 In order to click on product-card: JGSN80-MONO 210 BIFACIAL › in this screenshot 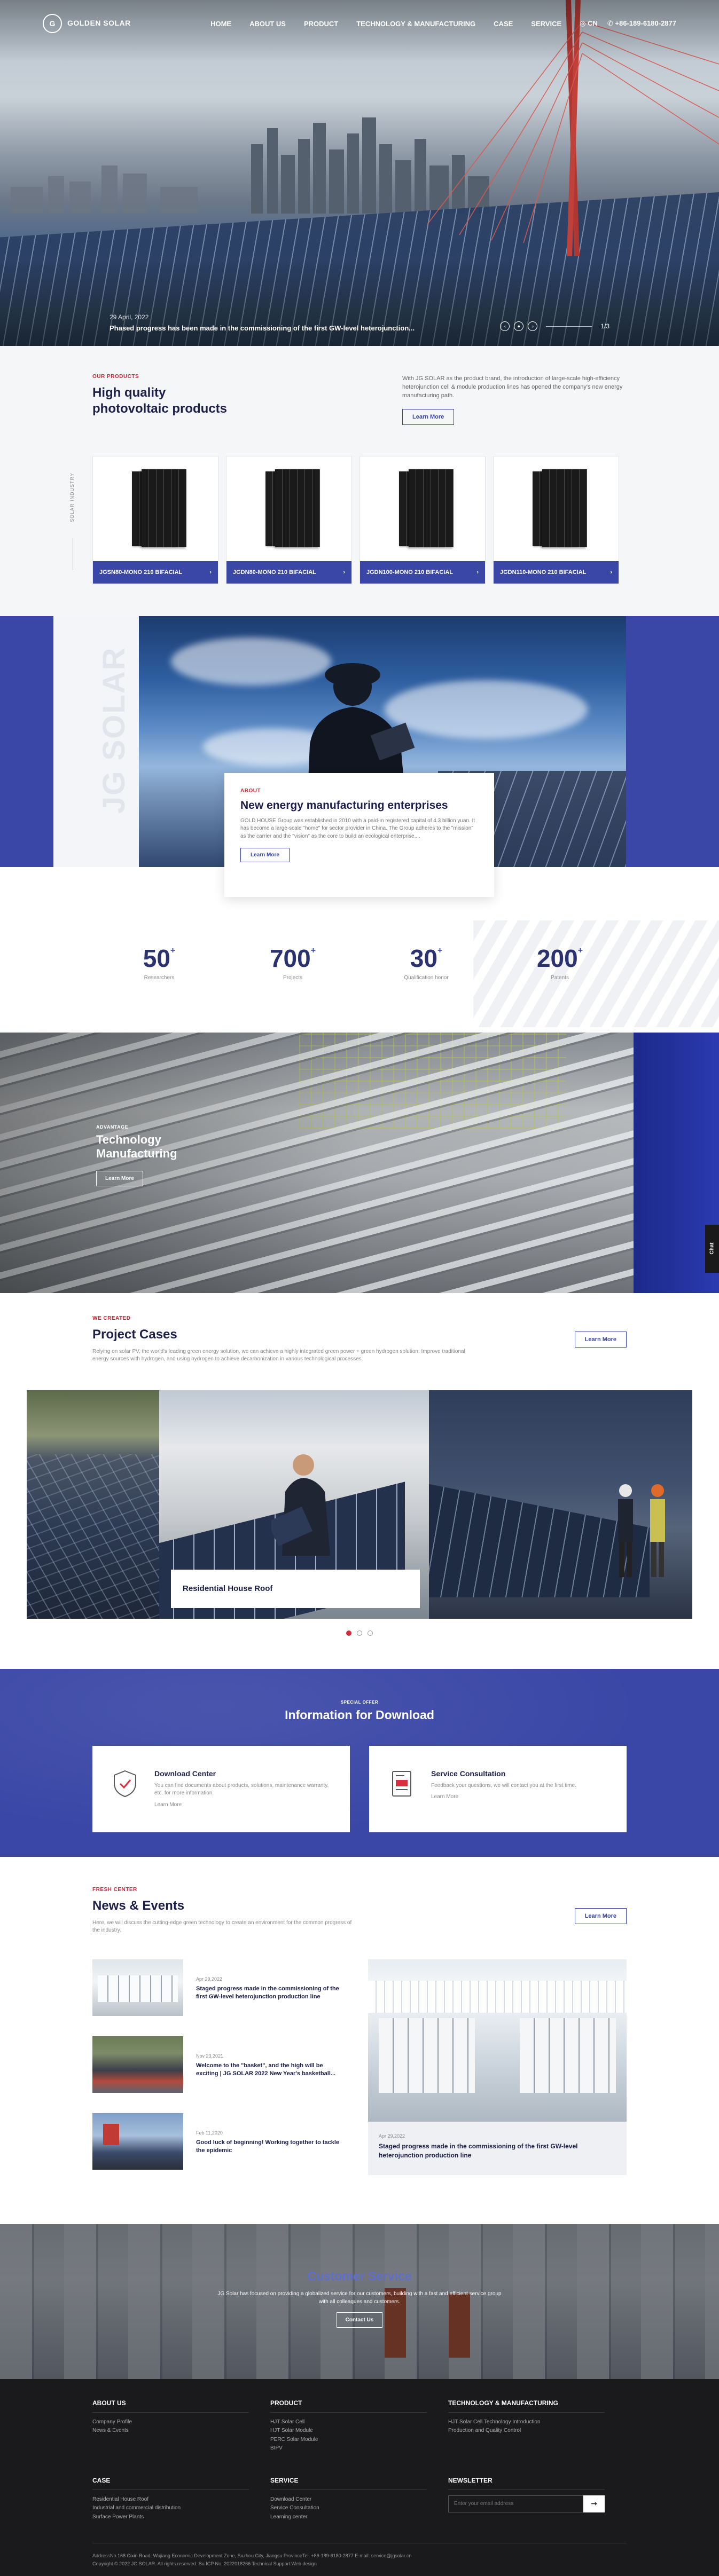, I will do `click(155, 519)`.